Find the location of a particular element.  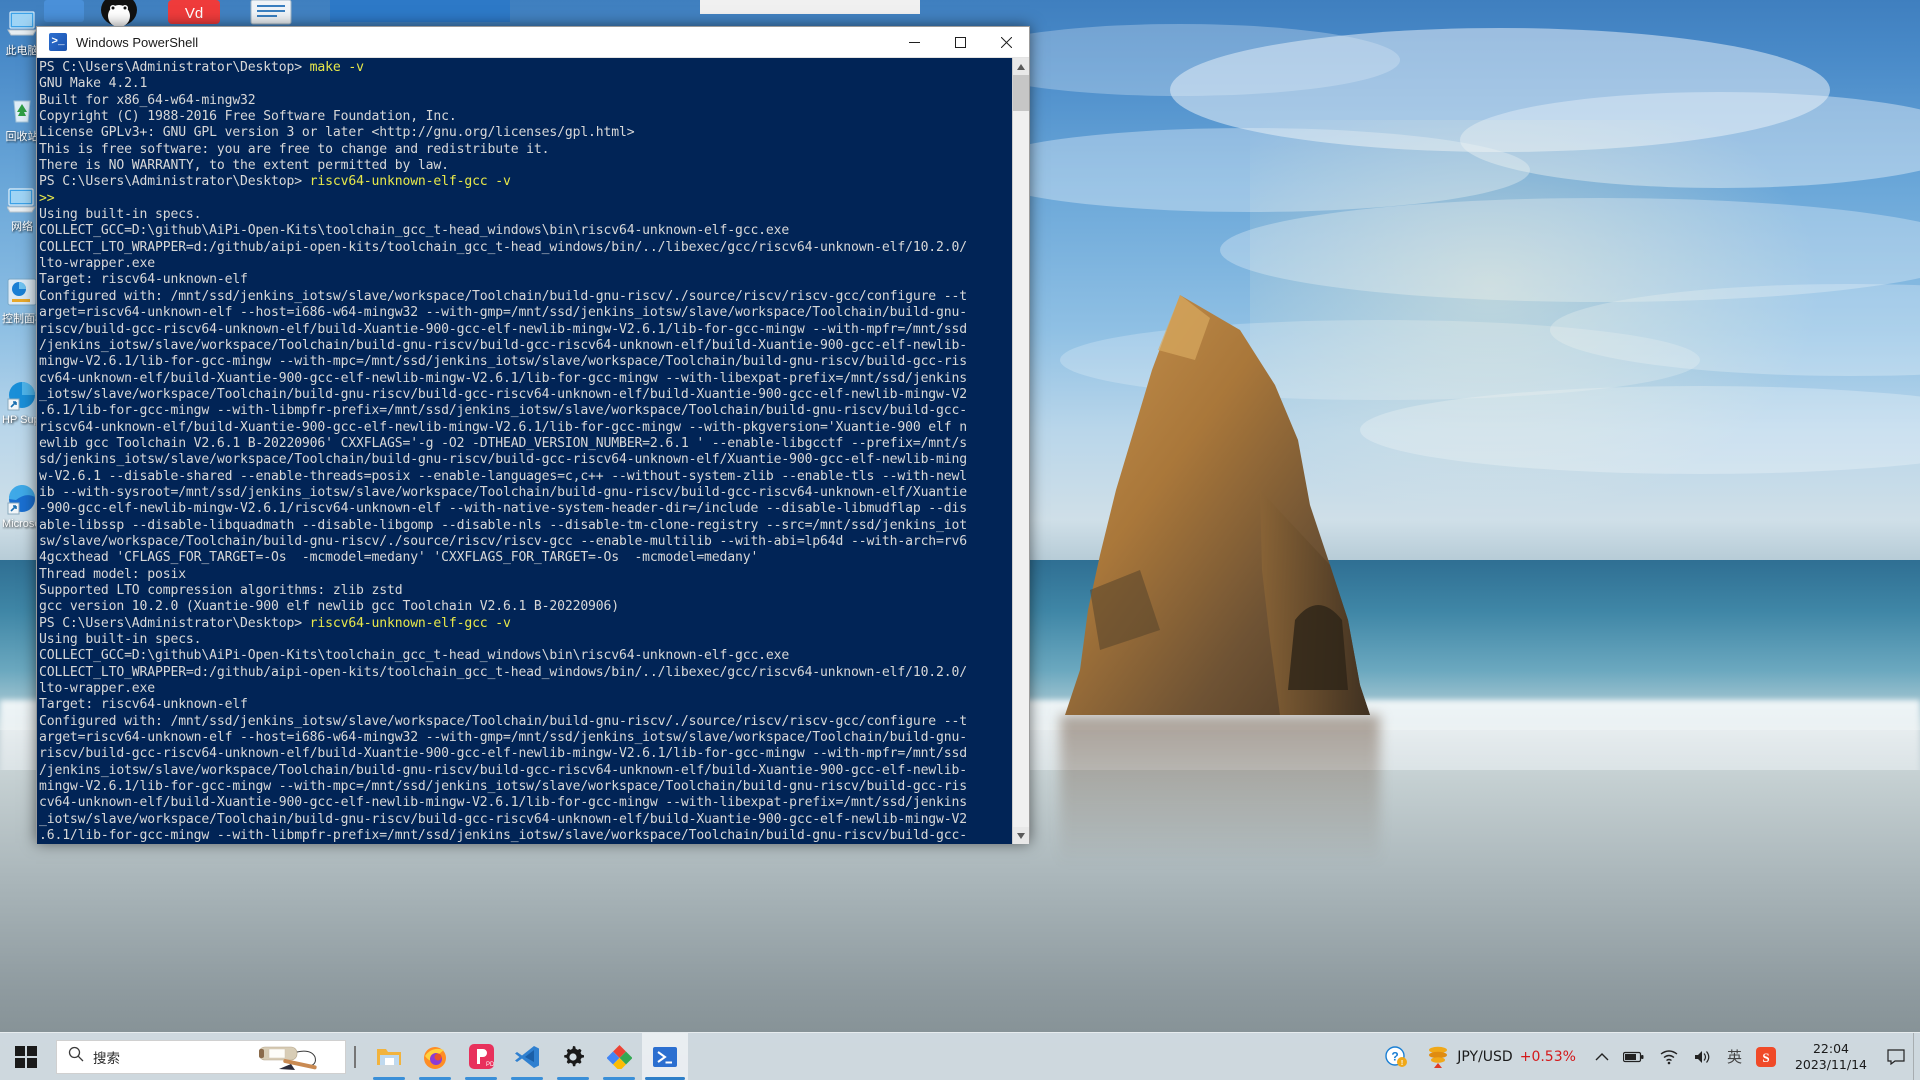

command-2: riscv64-unknown-elf-gcc -v is located at coordinates (410, 182).